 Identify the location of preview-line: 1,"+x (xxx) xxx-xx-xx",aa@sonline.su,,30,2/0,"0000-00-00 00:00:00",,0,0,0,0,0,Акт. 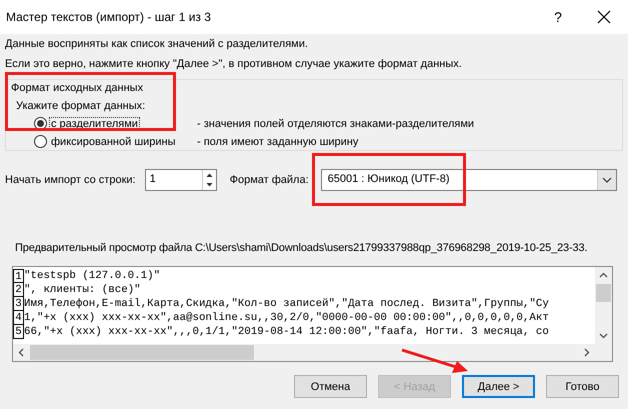
(286, 318).